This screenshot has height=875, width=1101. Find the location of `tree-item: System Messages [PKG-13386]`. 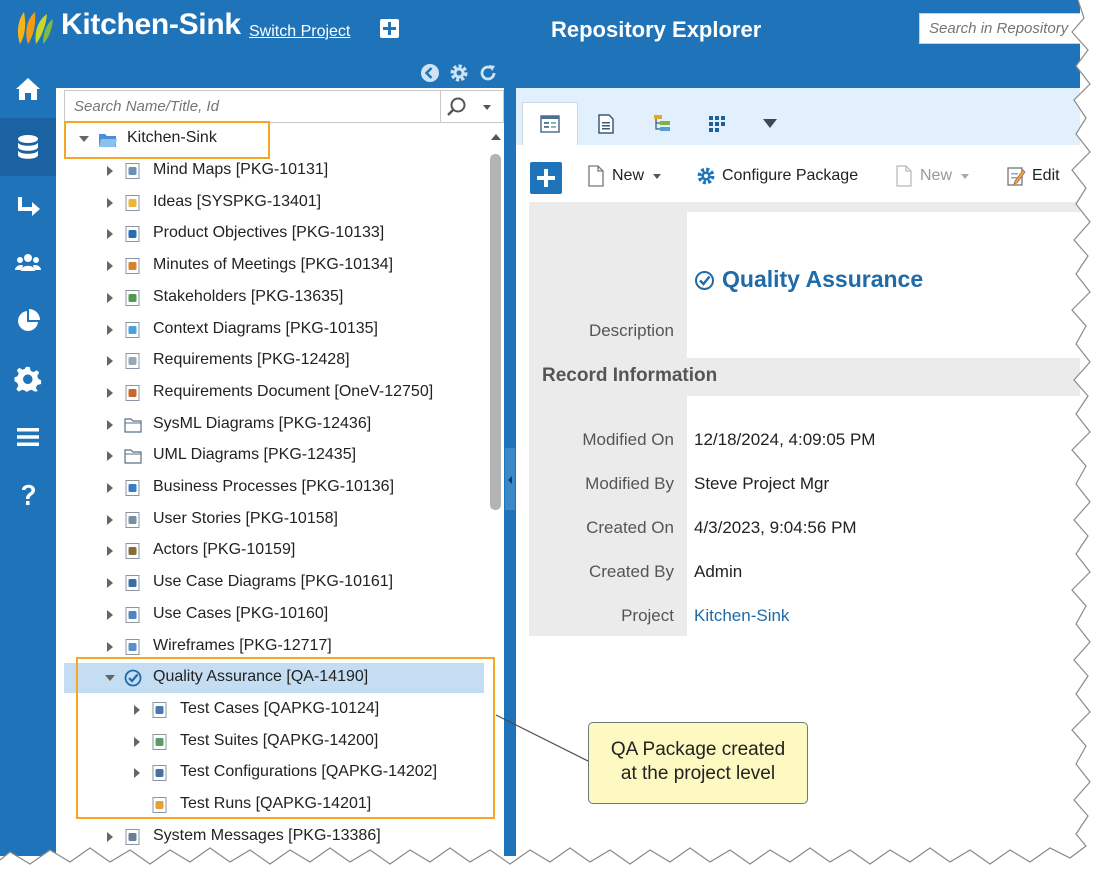

tree-item: System Messages [PKG-13386] is located at coordinates (274, 837).